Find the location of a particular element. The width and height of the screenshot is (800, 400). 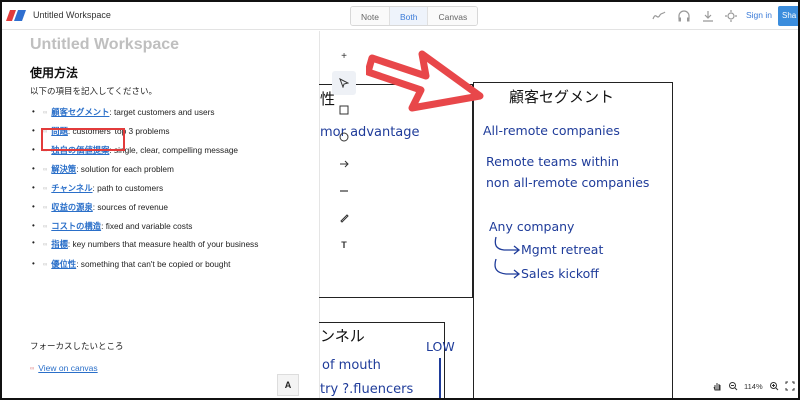

select-pointer-icon is located at coordinates (344, 83).